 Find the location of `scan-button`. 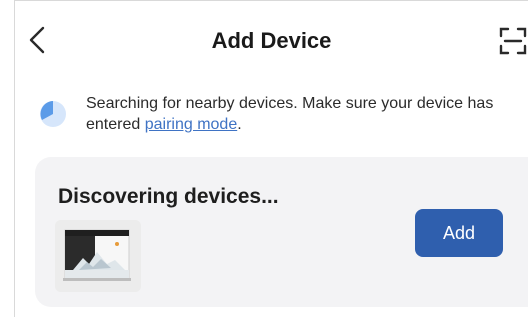

scan-button is located at coordinates (513, 41).